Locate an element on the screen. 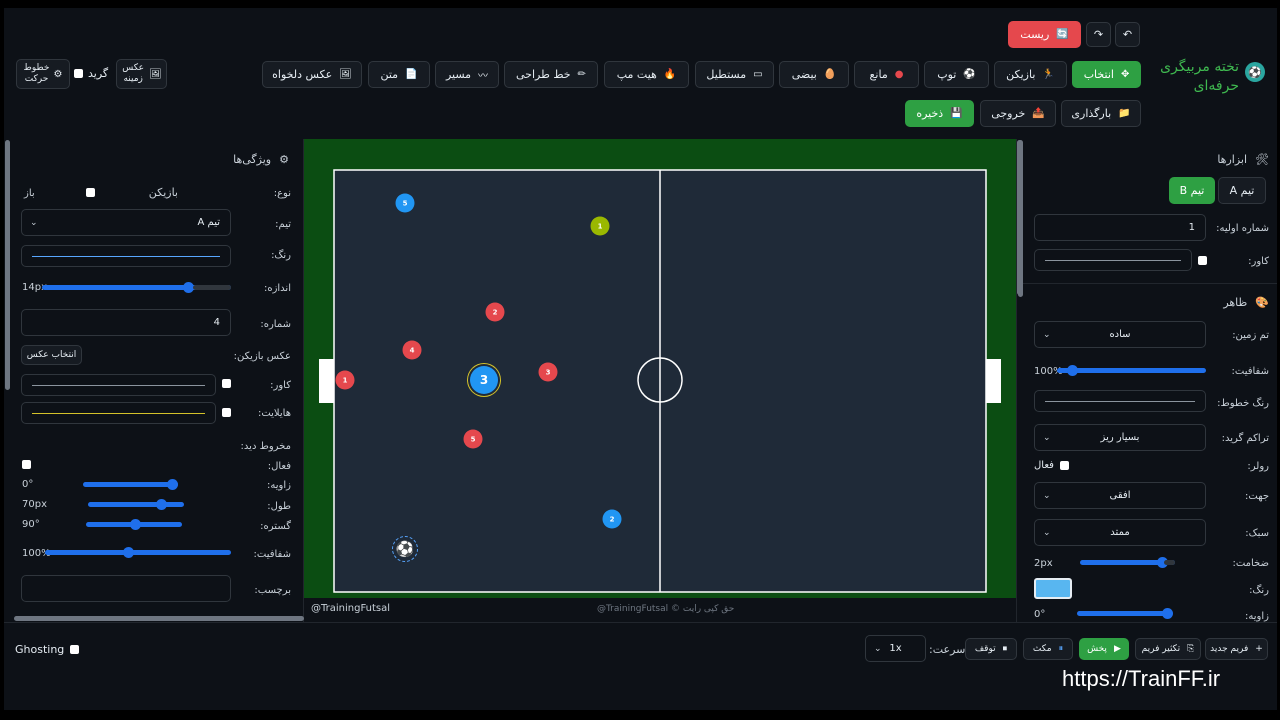  player-b-3-selected: 3 is located at coordinates (484, 380).